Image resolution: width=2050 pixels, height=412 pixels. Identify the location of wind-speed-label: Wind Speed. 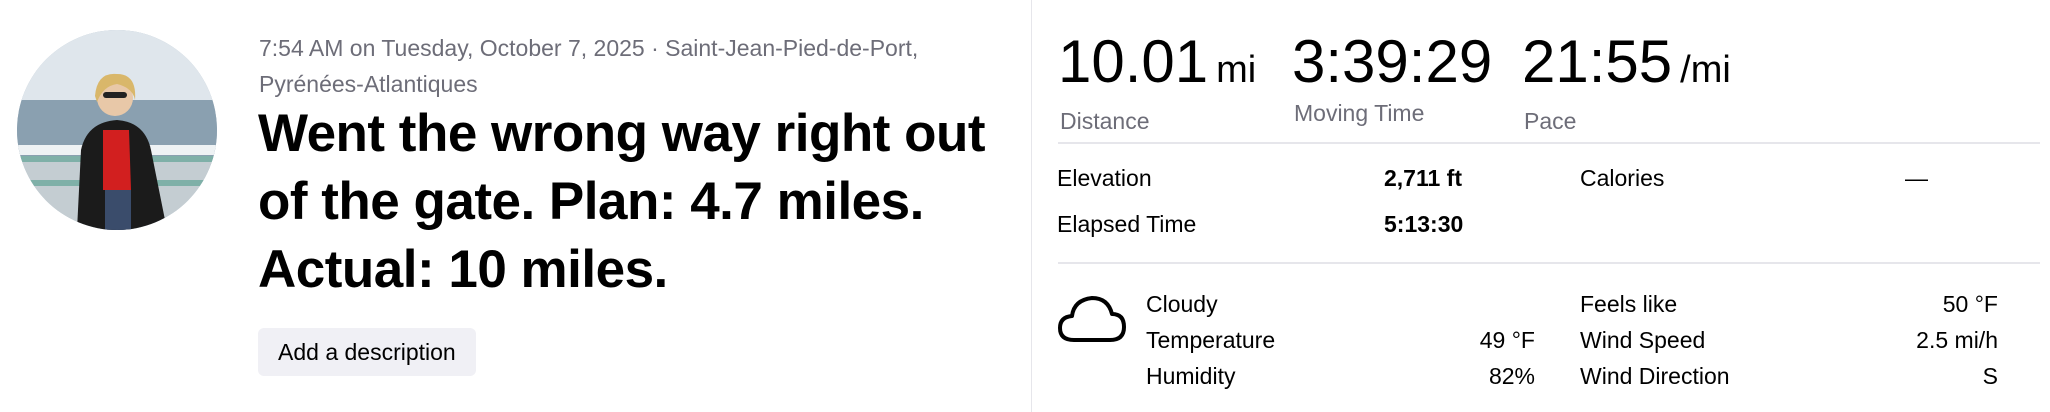
(1643, 340).